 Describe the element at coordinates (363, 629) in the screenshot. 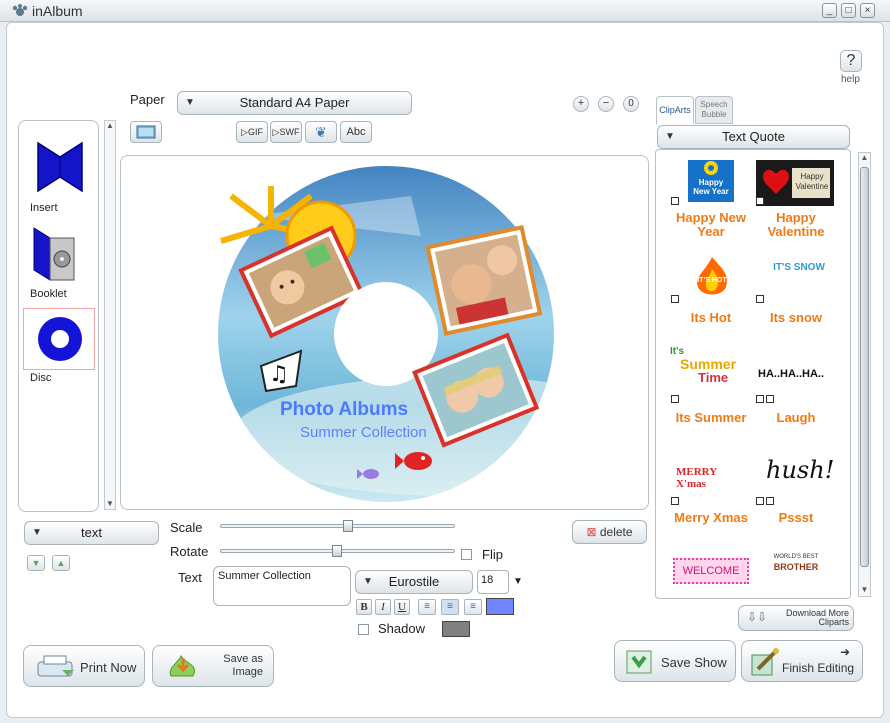

I see `shadow-checkbox` at that location.